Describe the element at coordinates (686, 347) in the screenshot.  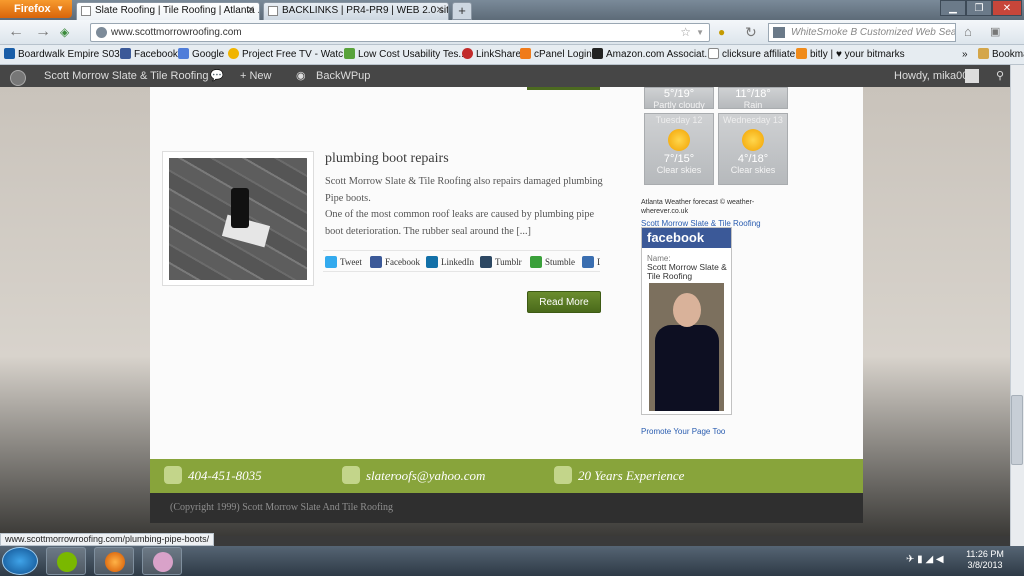
I see `profile-photo` at that location.